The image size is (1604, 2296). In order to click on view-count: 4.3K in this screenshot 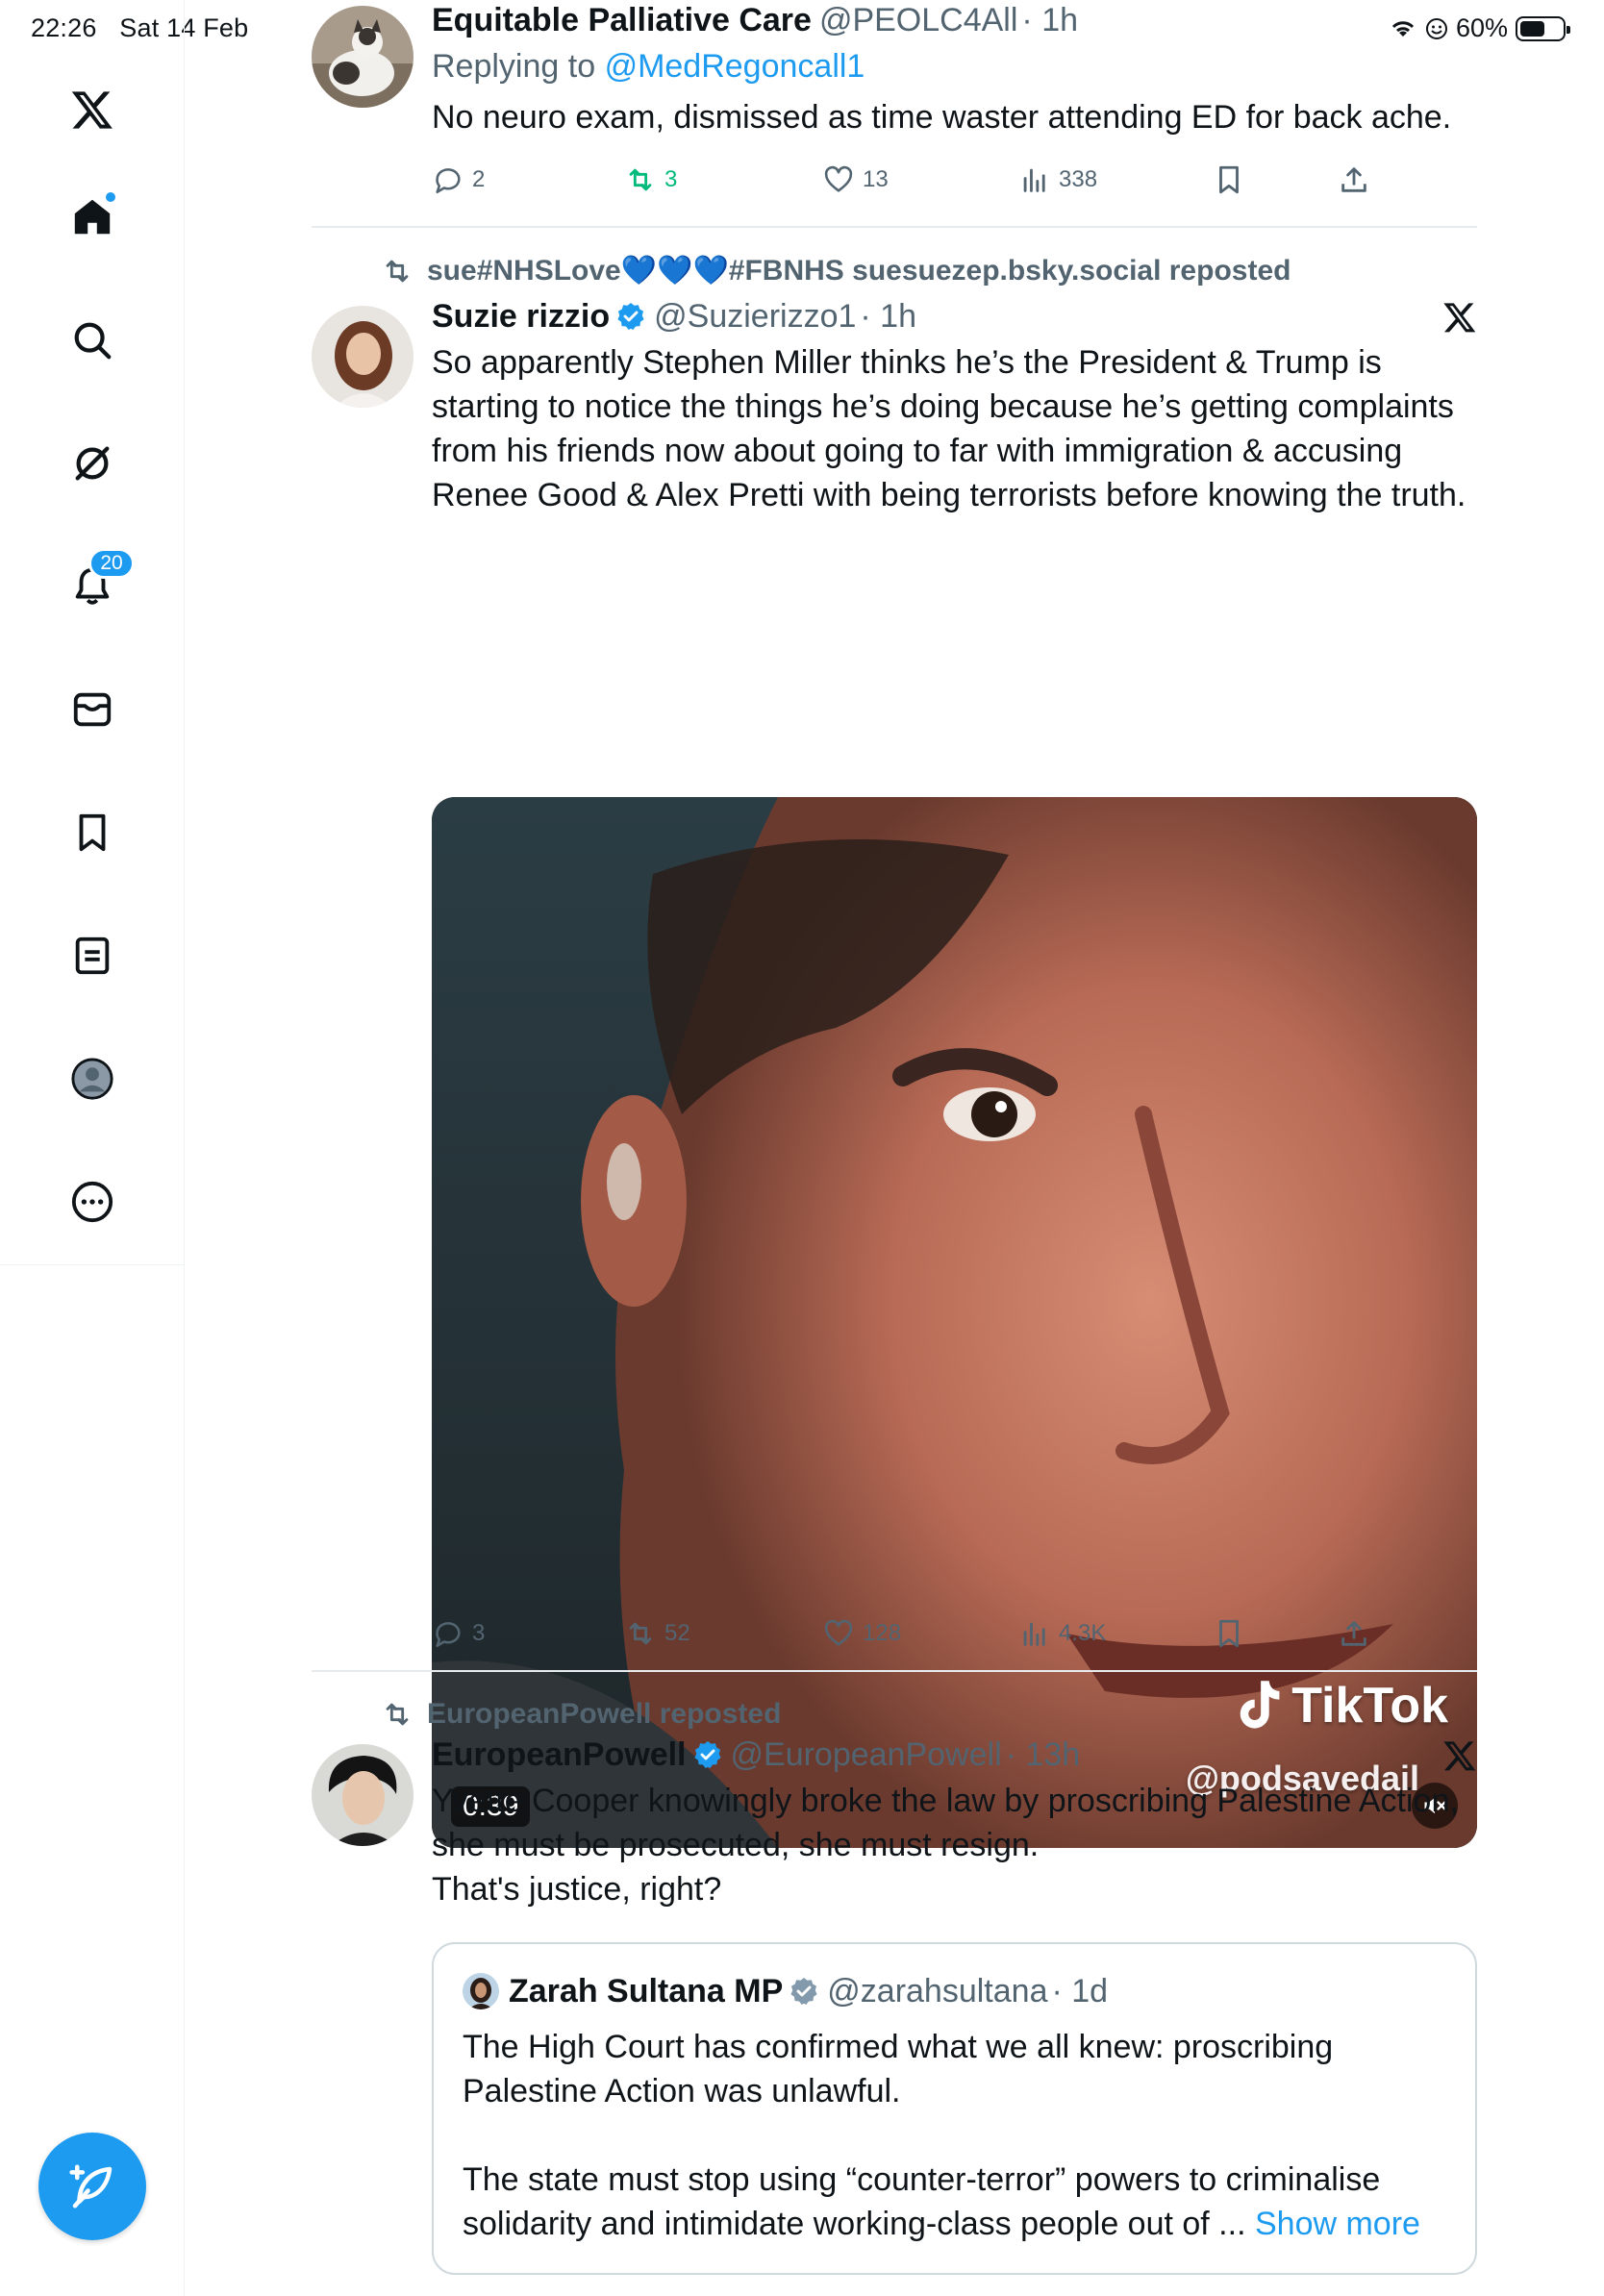, I will do `click(1083, 1633)`.